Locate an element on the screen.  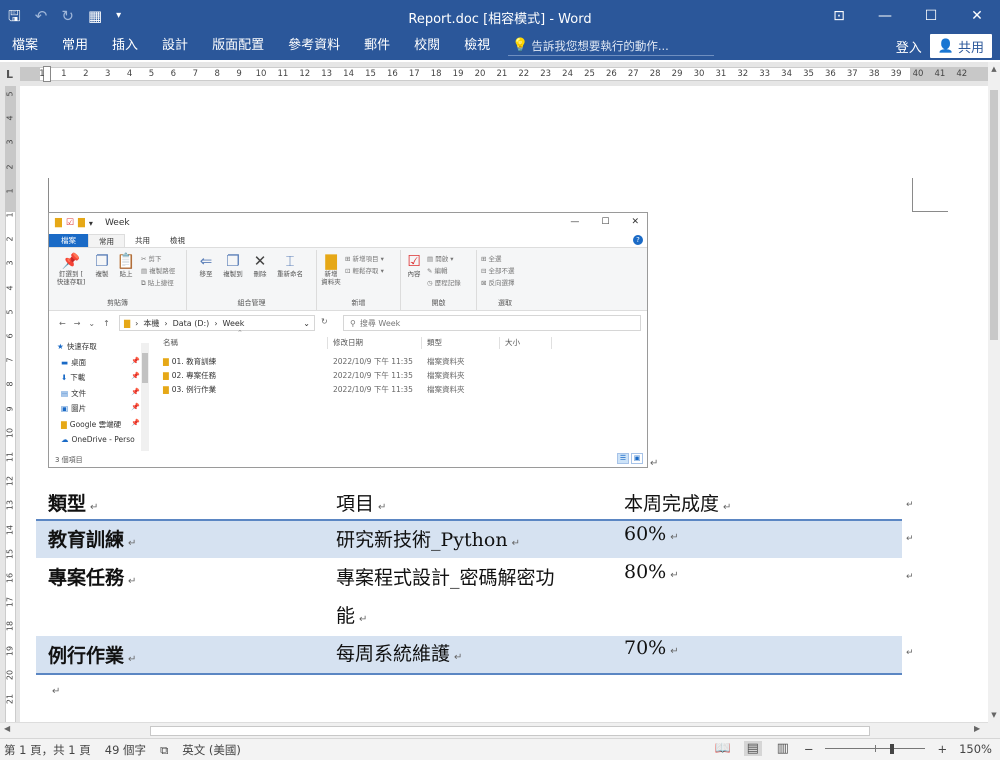
explorer-properties-button: ☑ 內容 is located at coordinates (414, 265).